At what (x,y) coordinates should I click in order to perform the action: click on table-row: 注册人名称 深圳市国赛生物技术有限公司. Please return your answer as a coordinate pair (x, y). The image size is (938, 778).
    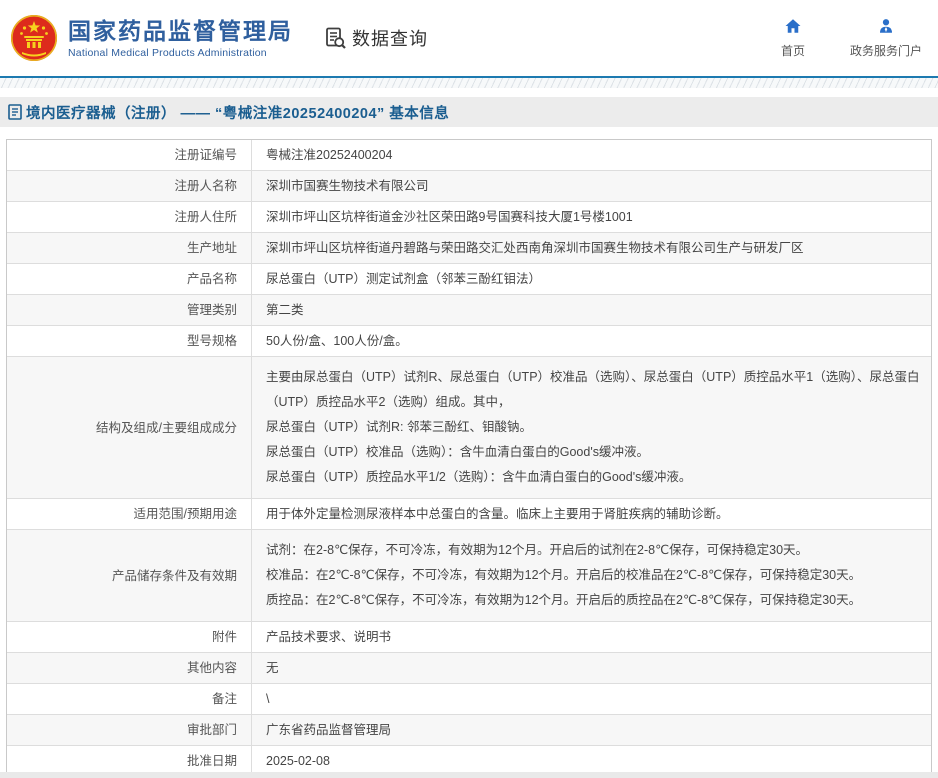
    Looking at the image, I should click on (469, 186).